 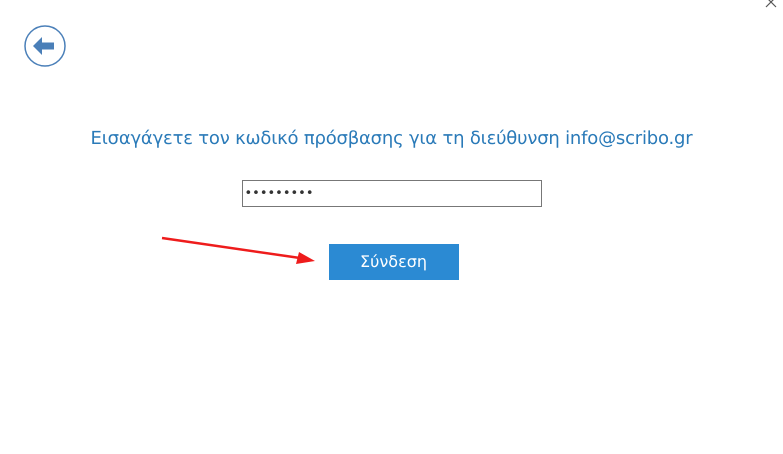 I want to click on sign-in-button: Σύνδεση, so click(x=393, y=262).